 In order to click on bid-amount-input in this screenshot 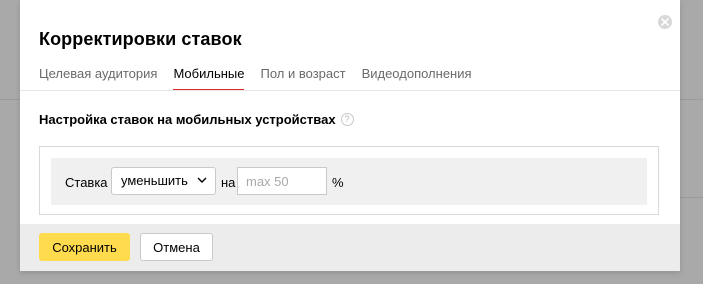, I will do `click(282, 181)`.